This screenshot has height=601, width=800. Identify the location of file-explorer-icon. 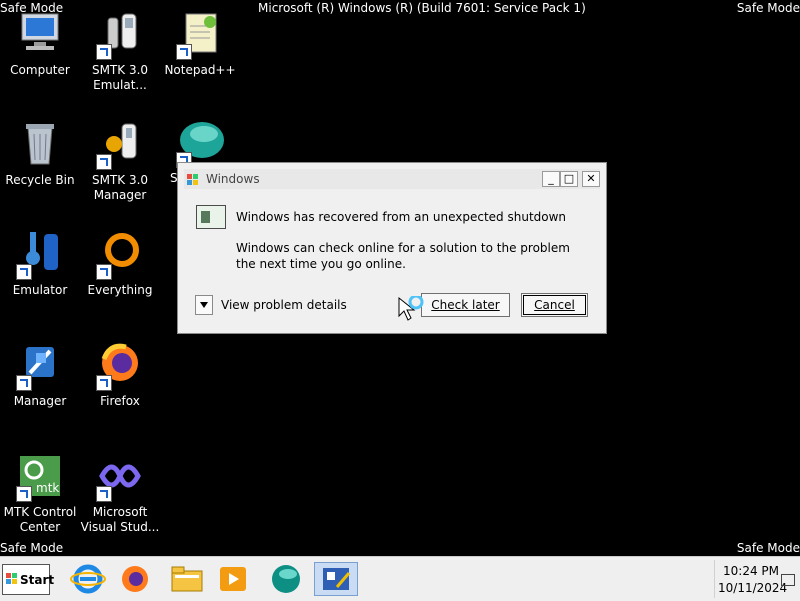
(187, 579).